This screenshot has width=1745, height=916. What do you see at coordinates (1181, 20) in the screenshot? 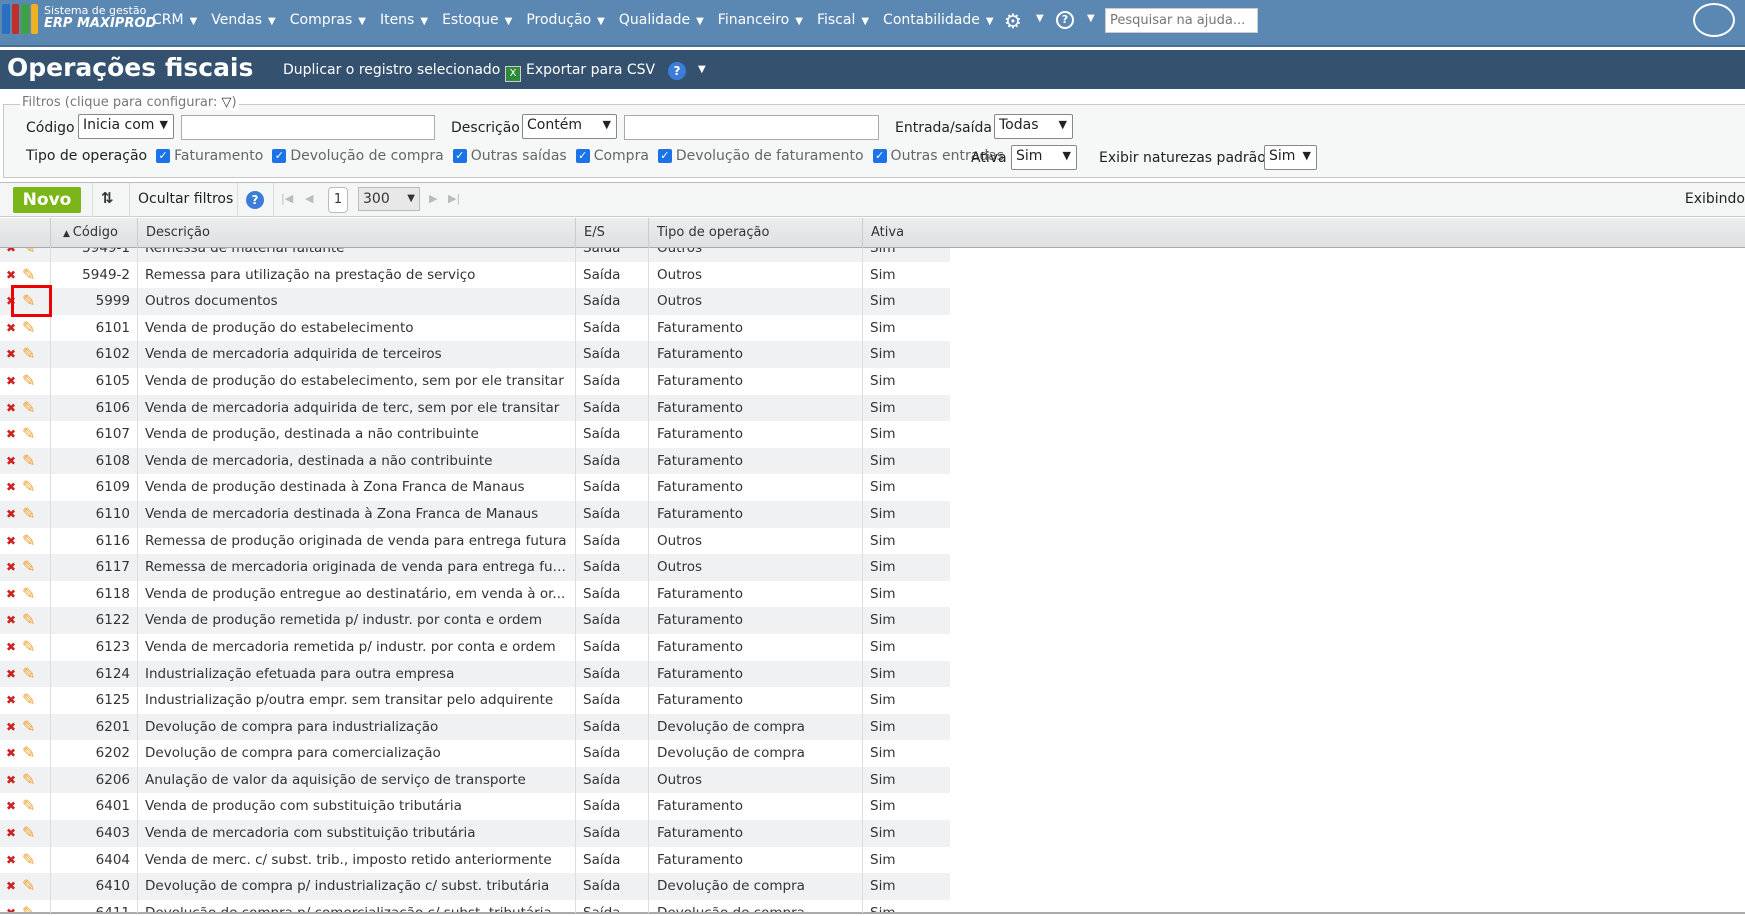
I see `help-search-input` at bounding box center [1181, 20].